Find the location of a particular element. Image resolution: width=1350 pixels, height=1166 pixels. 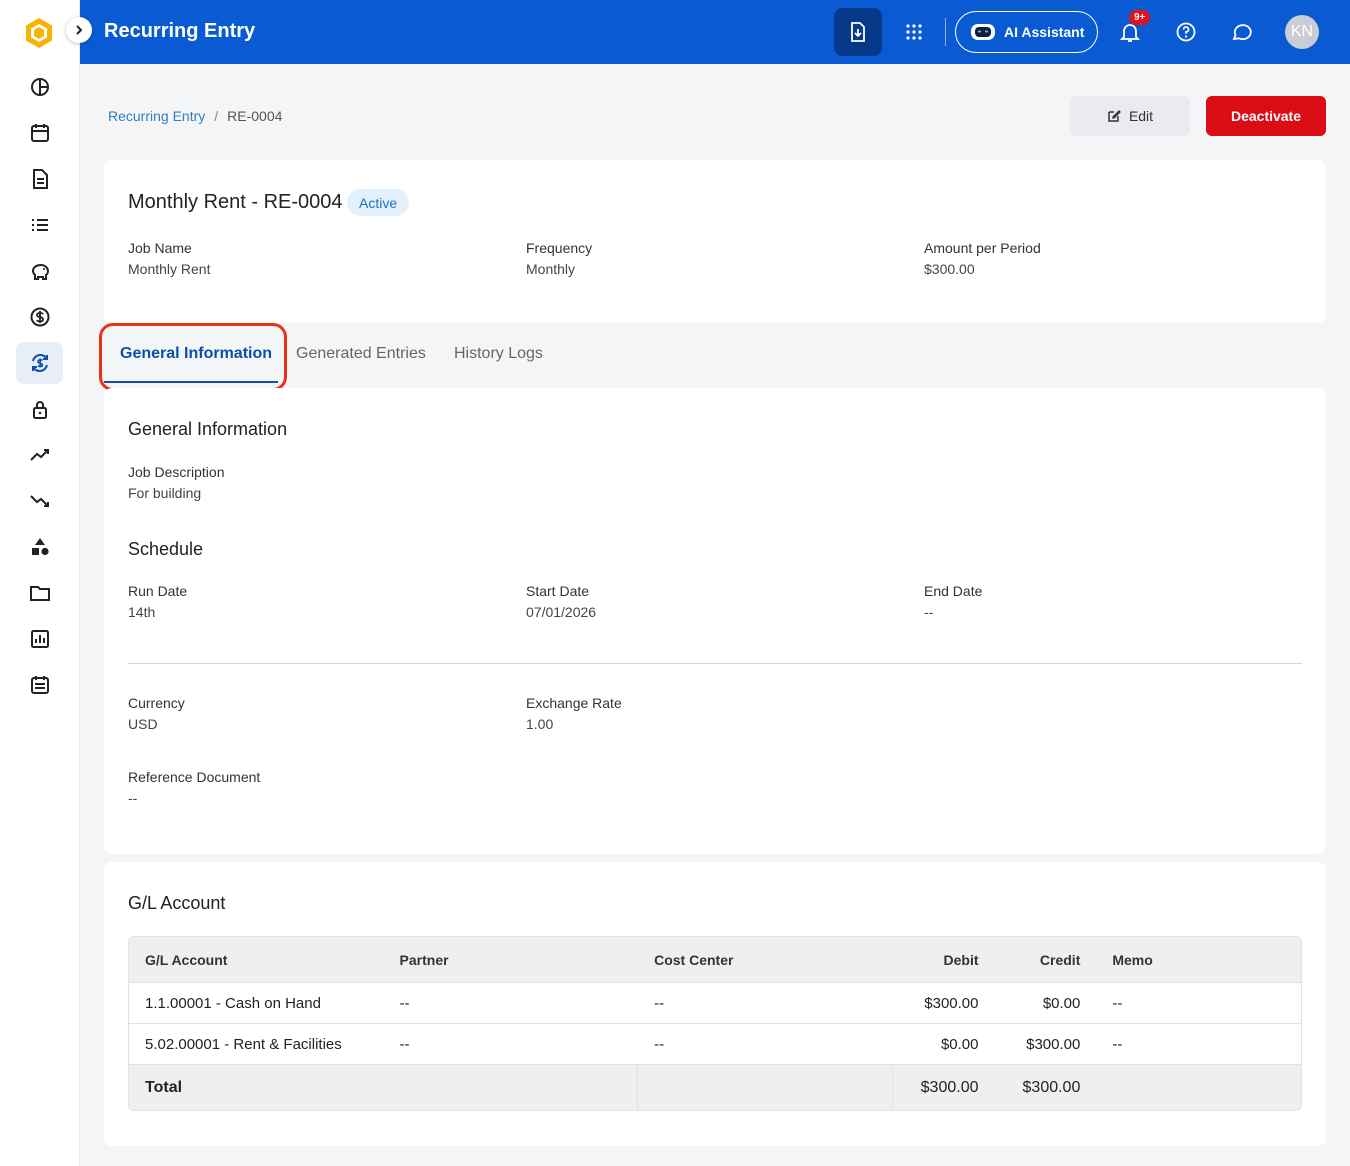

exchange-rate-value: 1.00 is located at coordinates (540, 724).